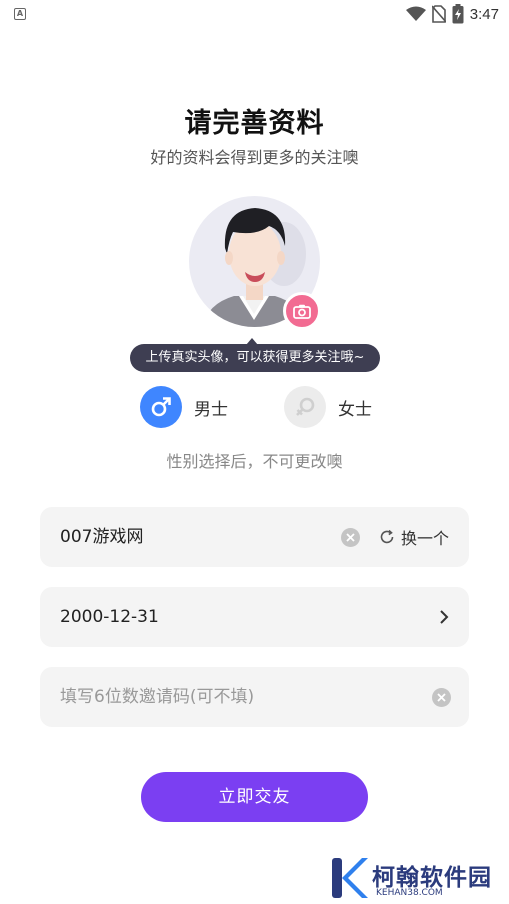 Image resolution: width=509 pixels, height=904 pixels. I want to click on gender-male-label: 男士, so click(211, 409).